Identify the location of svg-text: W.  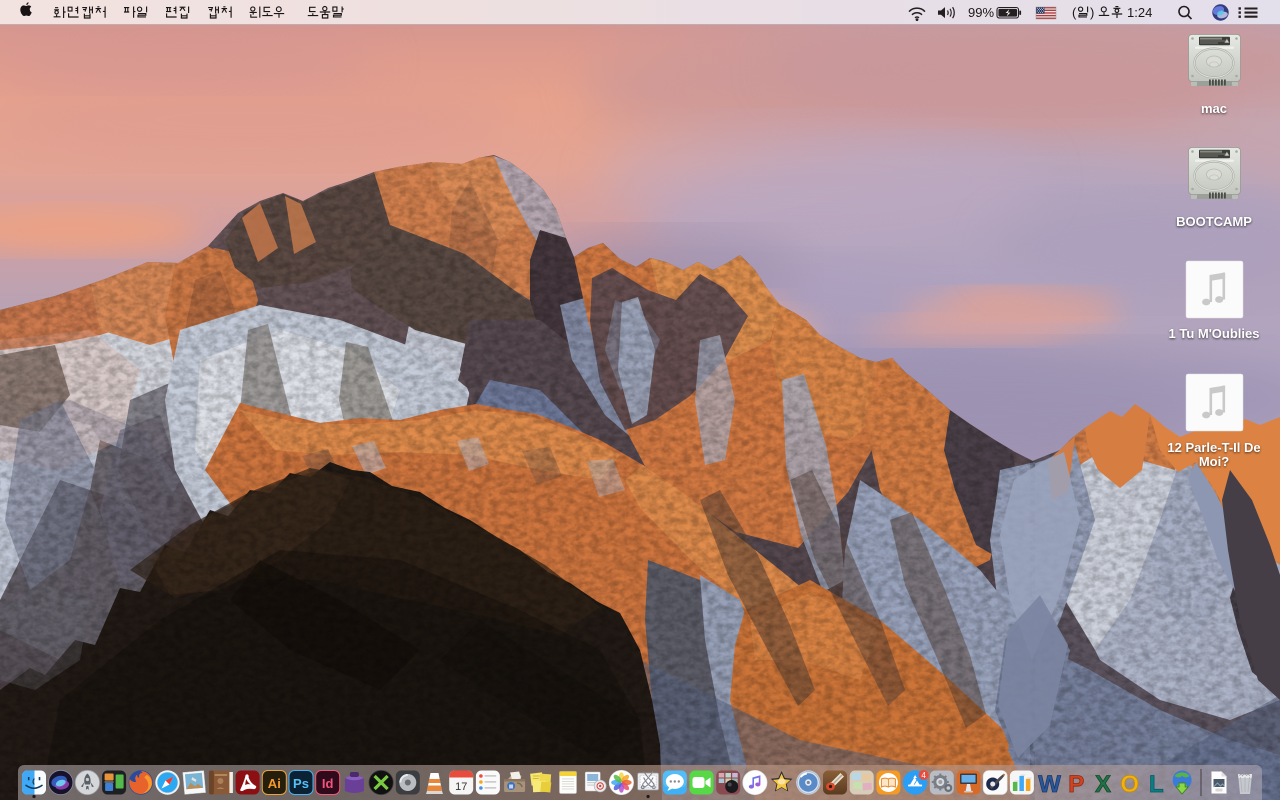
(1049, 784).